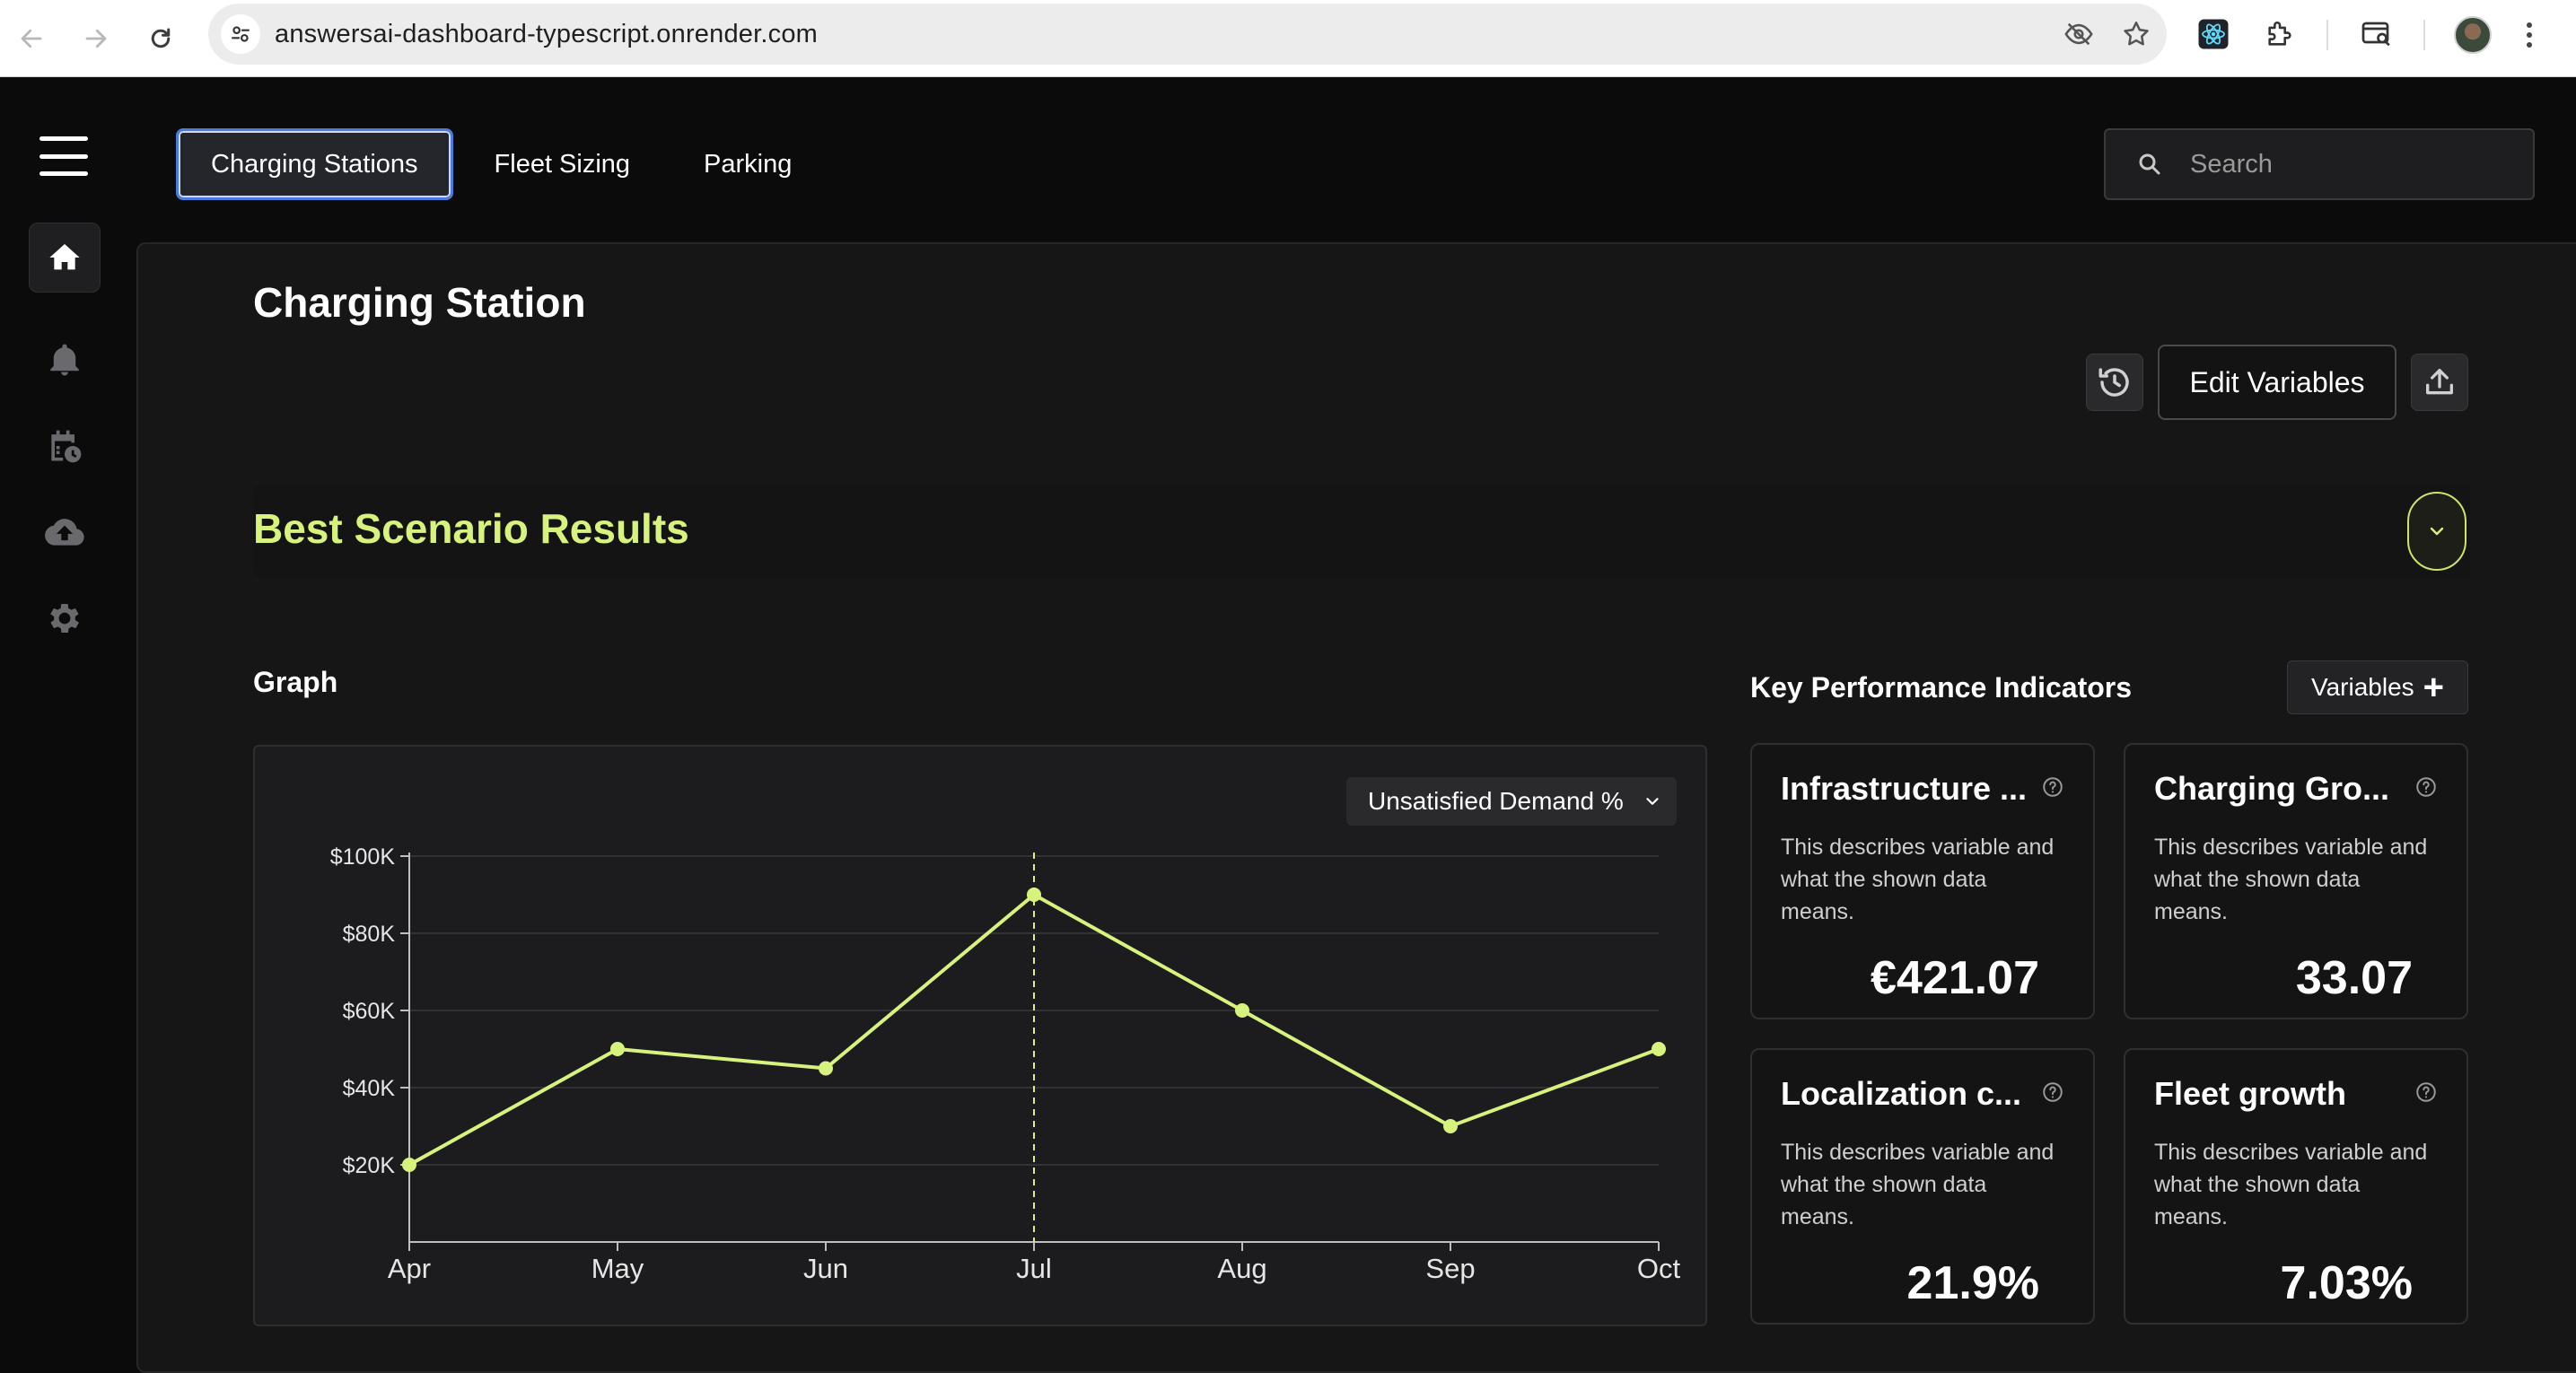  I want to click on hamburger-menu-button, so click(64, 156).